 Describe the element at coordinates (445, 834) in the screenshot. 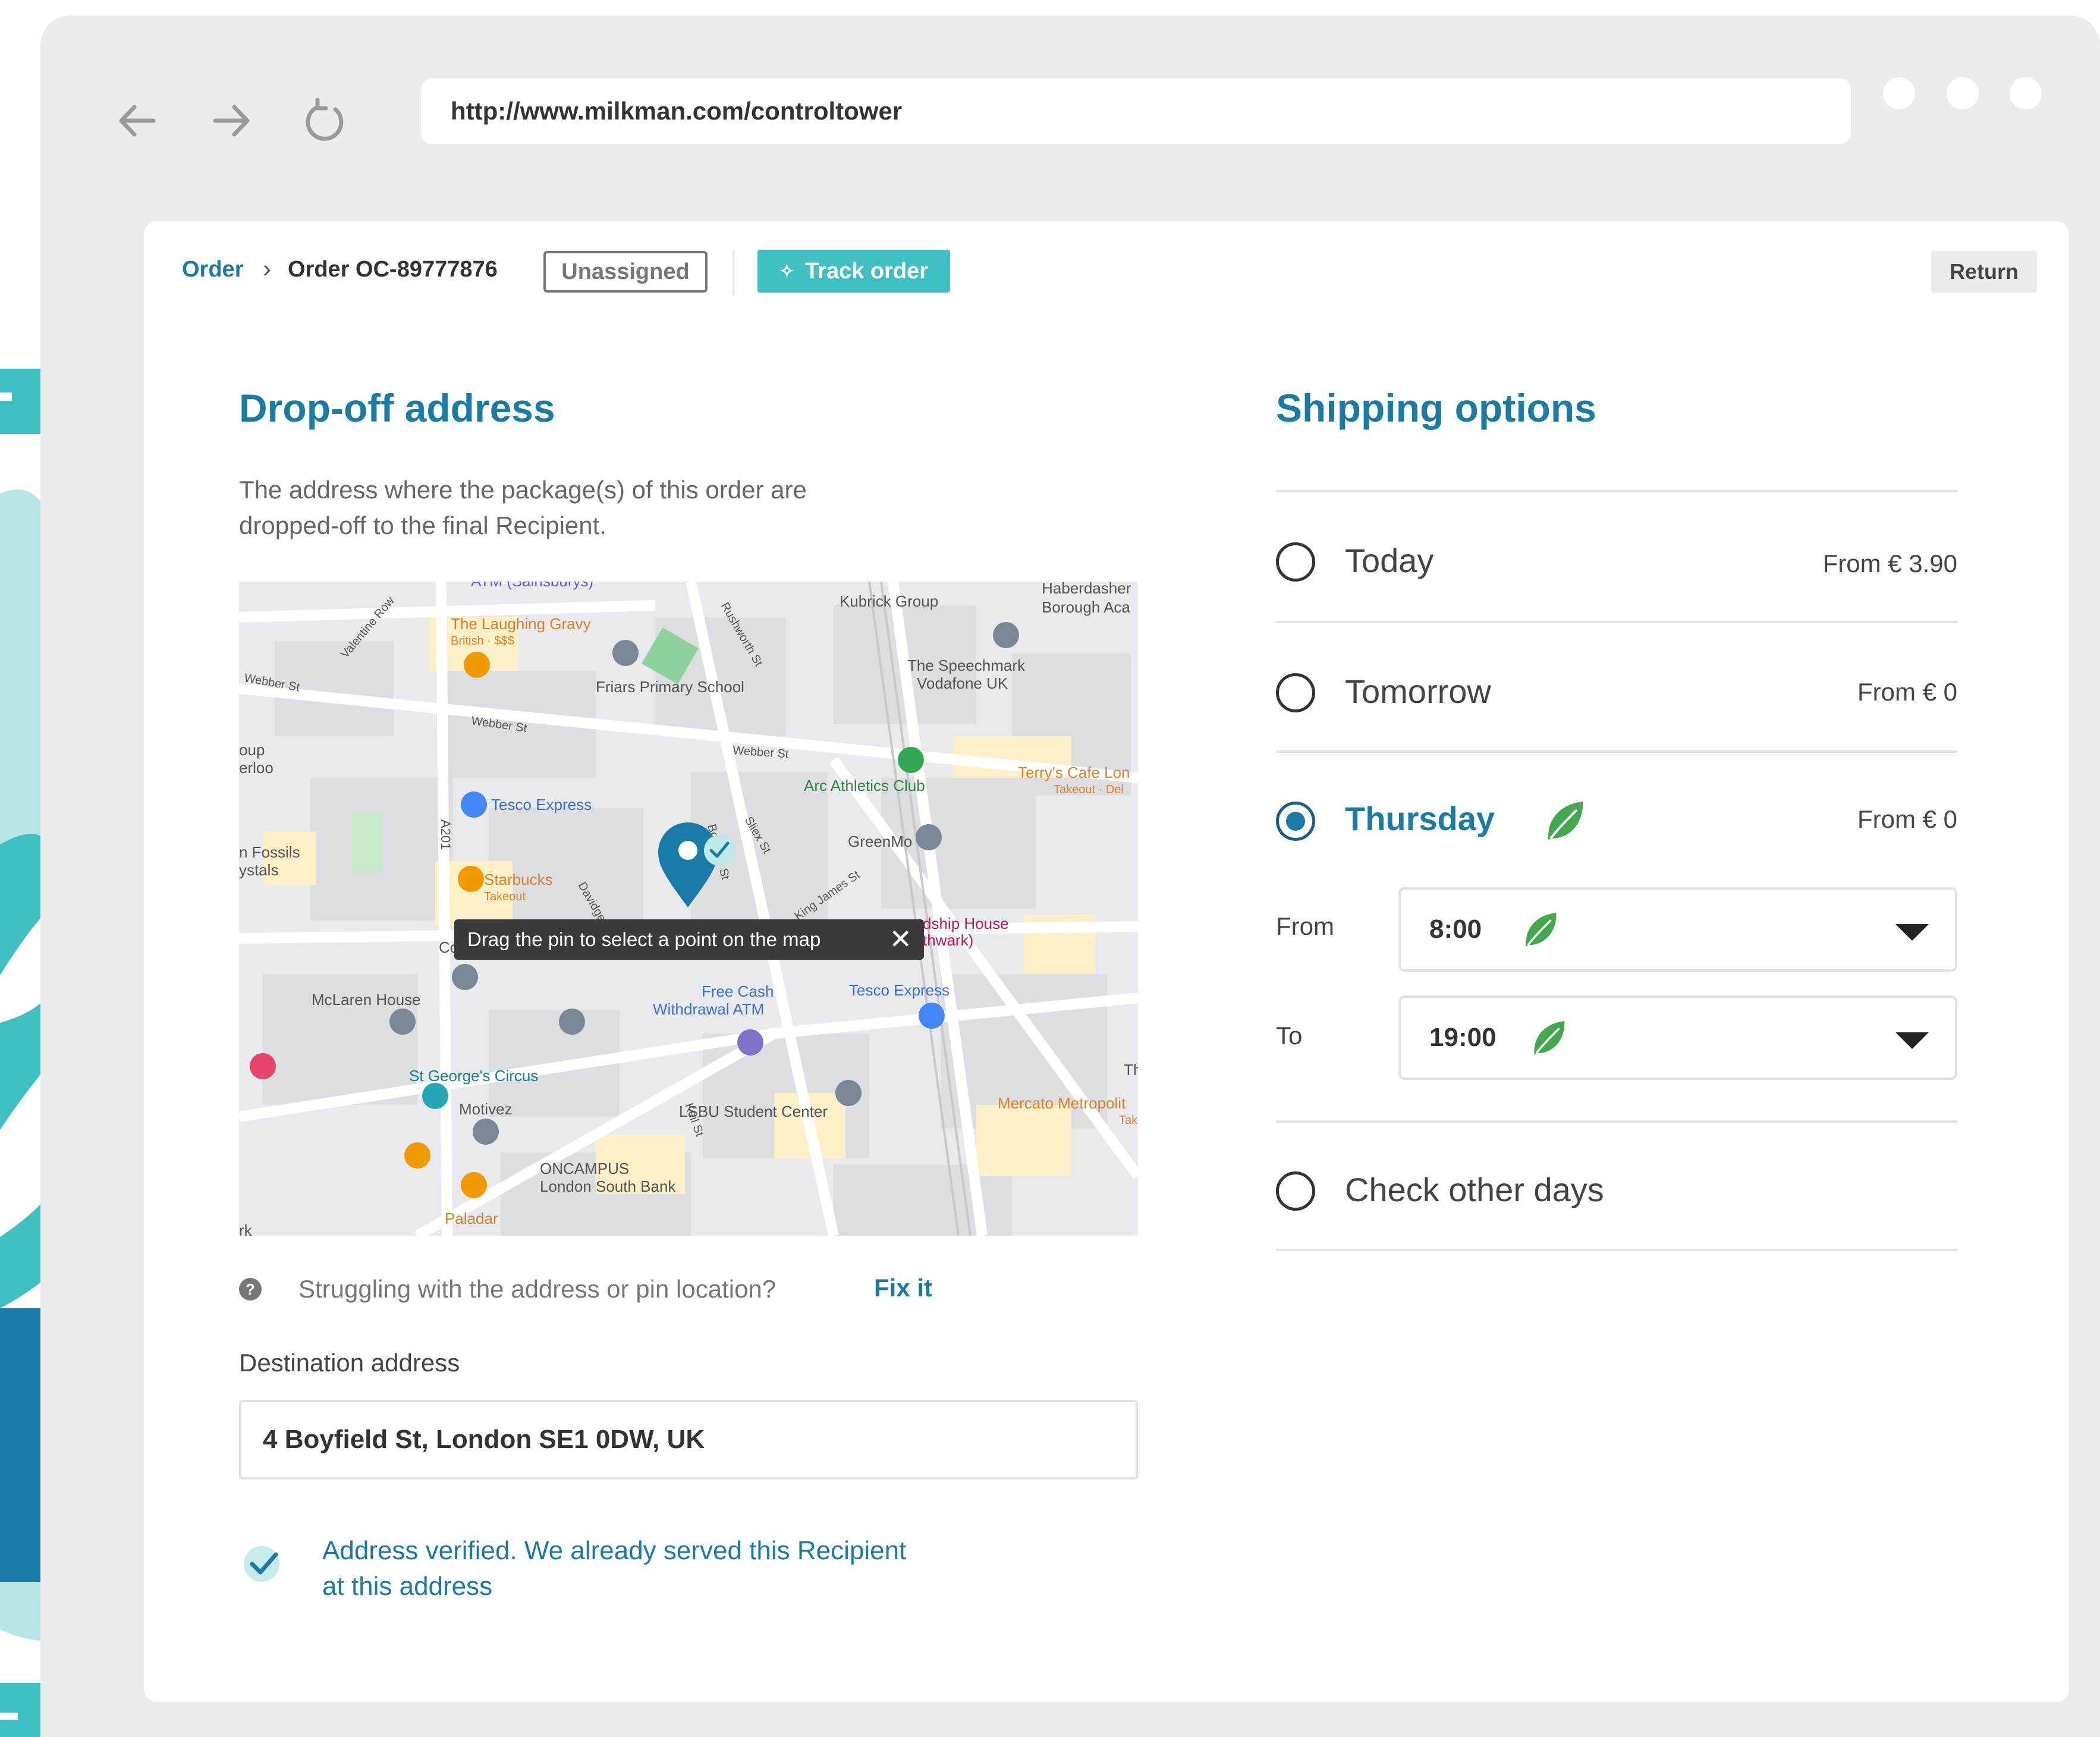

I see `map-label: A201` at that location.